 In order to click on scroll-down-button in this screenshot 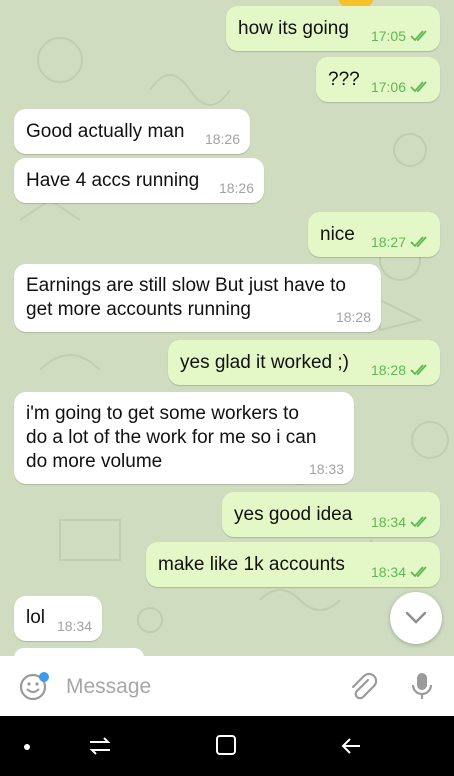, I will do `click(416, 618)`.